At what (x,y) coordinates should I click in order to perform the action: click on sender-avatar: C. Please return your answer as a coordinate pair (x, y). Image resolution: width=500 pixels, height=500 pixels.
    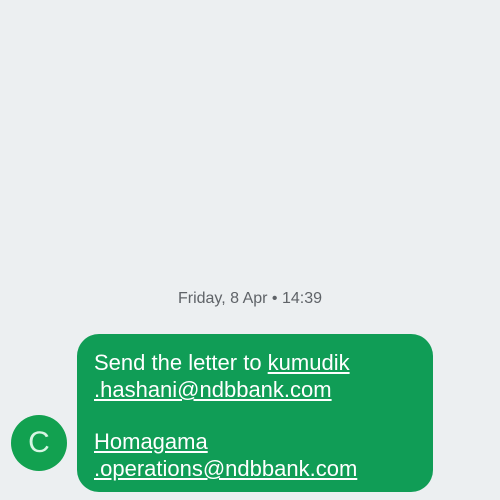
    Looking at the image, I should click on (39, 443).